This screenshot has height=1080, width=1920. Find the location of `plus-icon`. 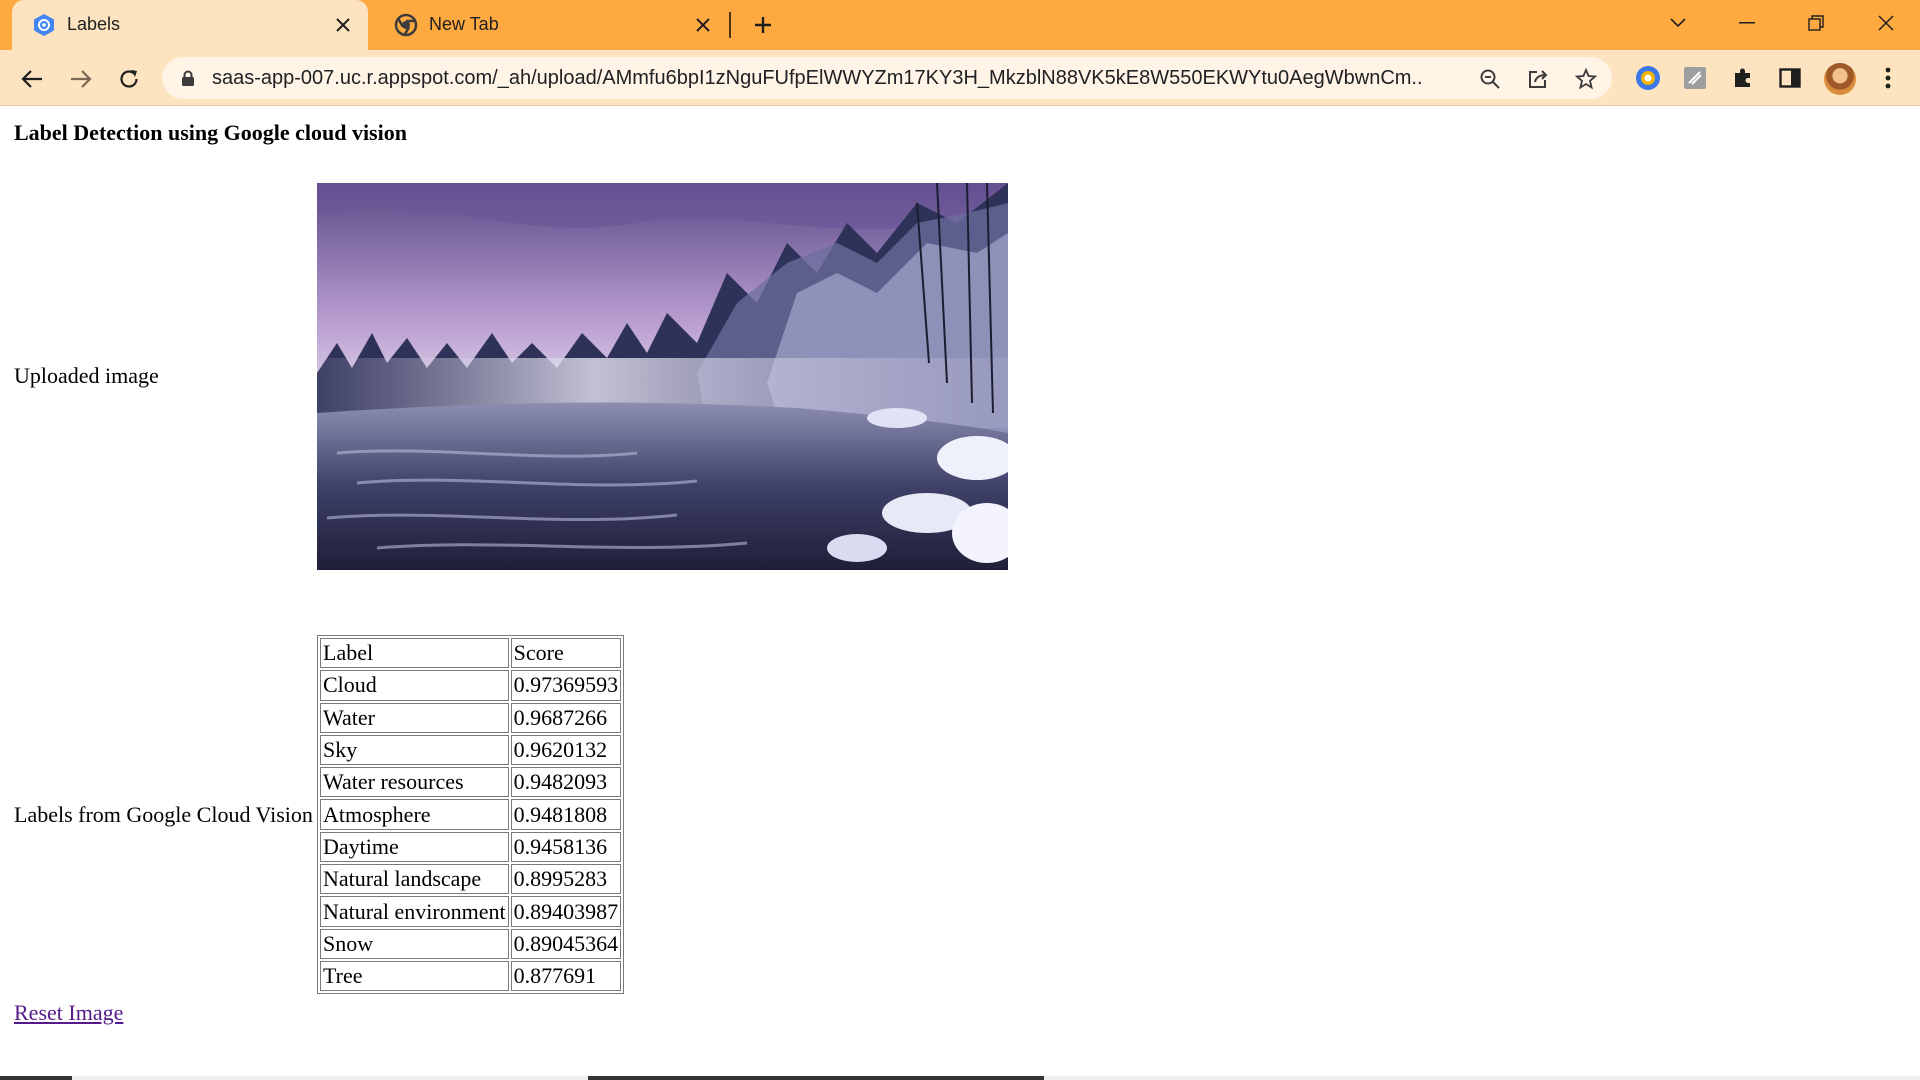

plus-icon is located at coordinates (763, 25).